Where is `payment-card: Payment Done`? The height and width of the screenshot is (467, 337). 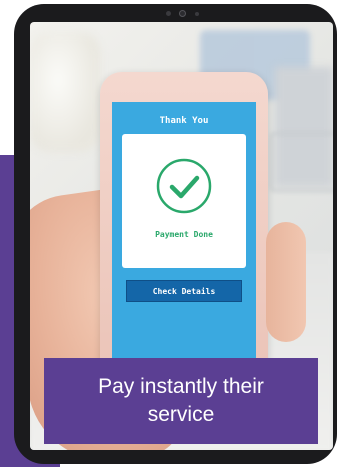 payment-card: Payment Done is located at coordinates (184, 201).